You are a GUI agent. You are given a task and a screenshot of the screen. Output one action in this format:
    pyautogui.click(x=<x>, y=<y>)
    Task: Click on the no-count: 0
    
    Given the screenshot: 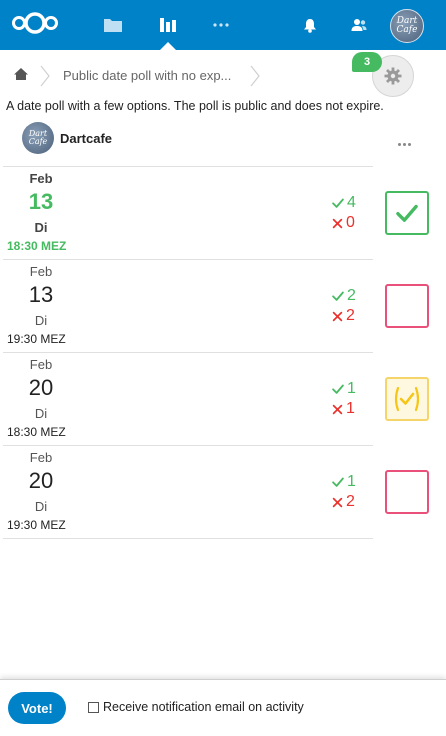 What is the action you would take?
    pyautogui.click(x=351, y=223)
    